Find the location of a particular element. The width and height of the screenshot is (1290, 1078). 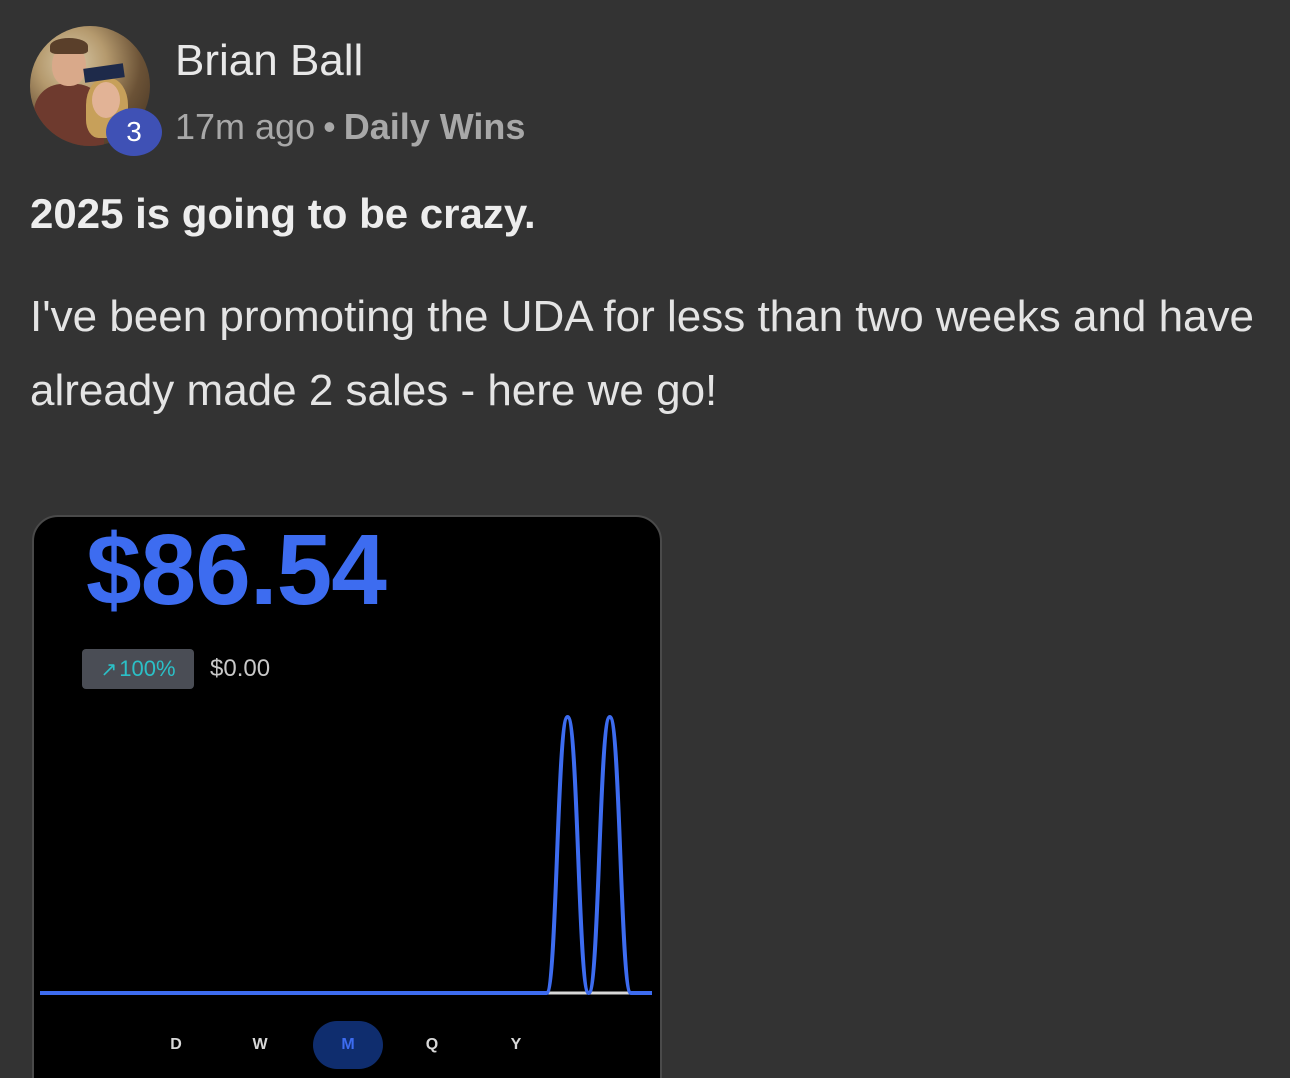

post-title: 2025 is going to be crazy. is located at coordinates (283, 213).